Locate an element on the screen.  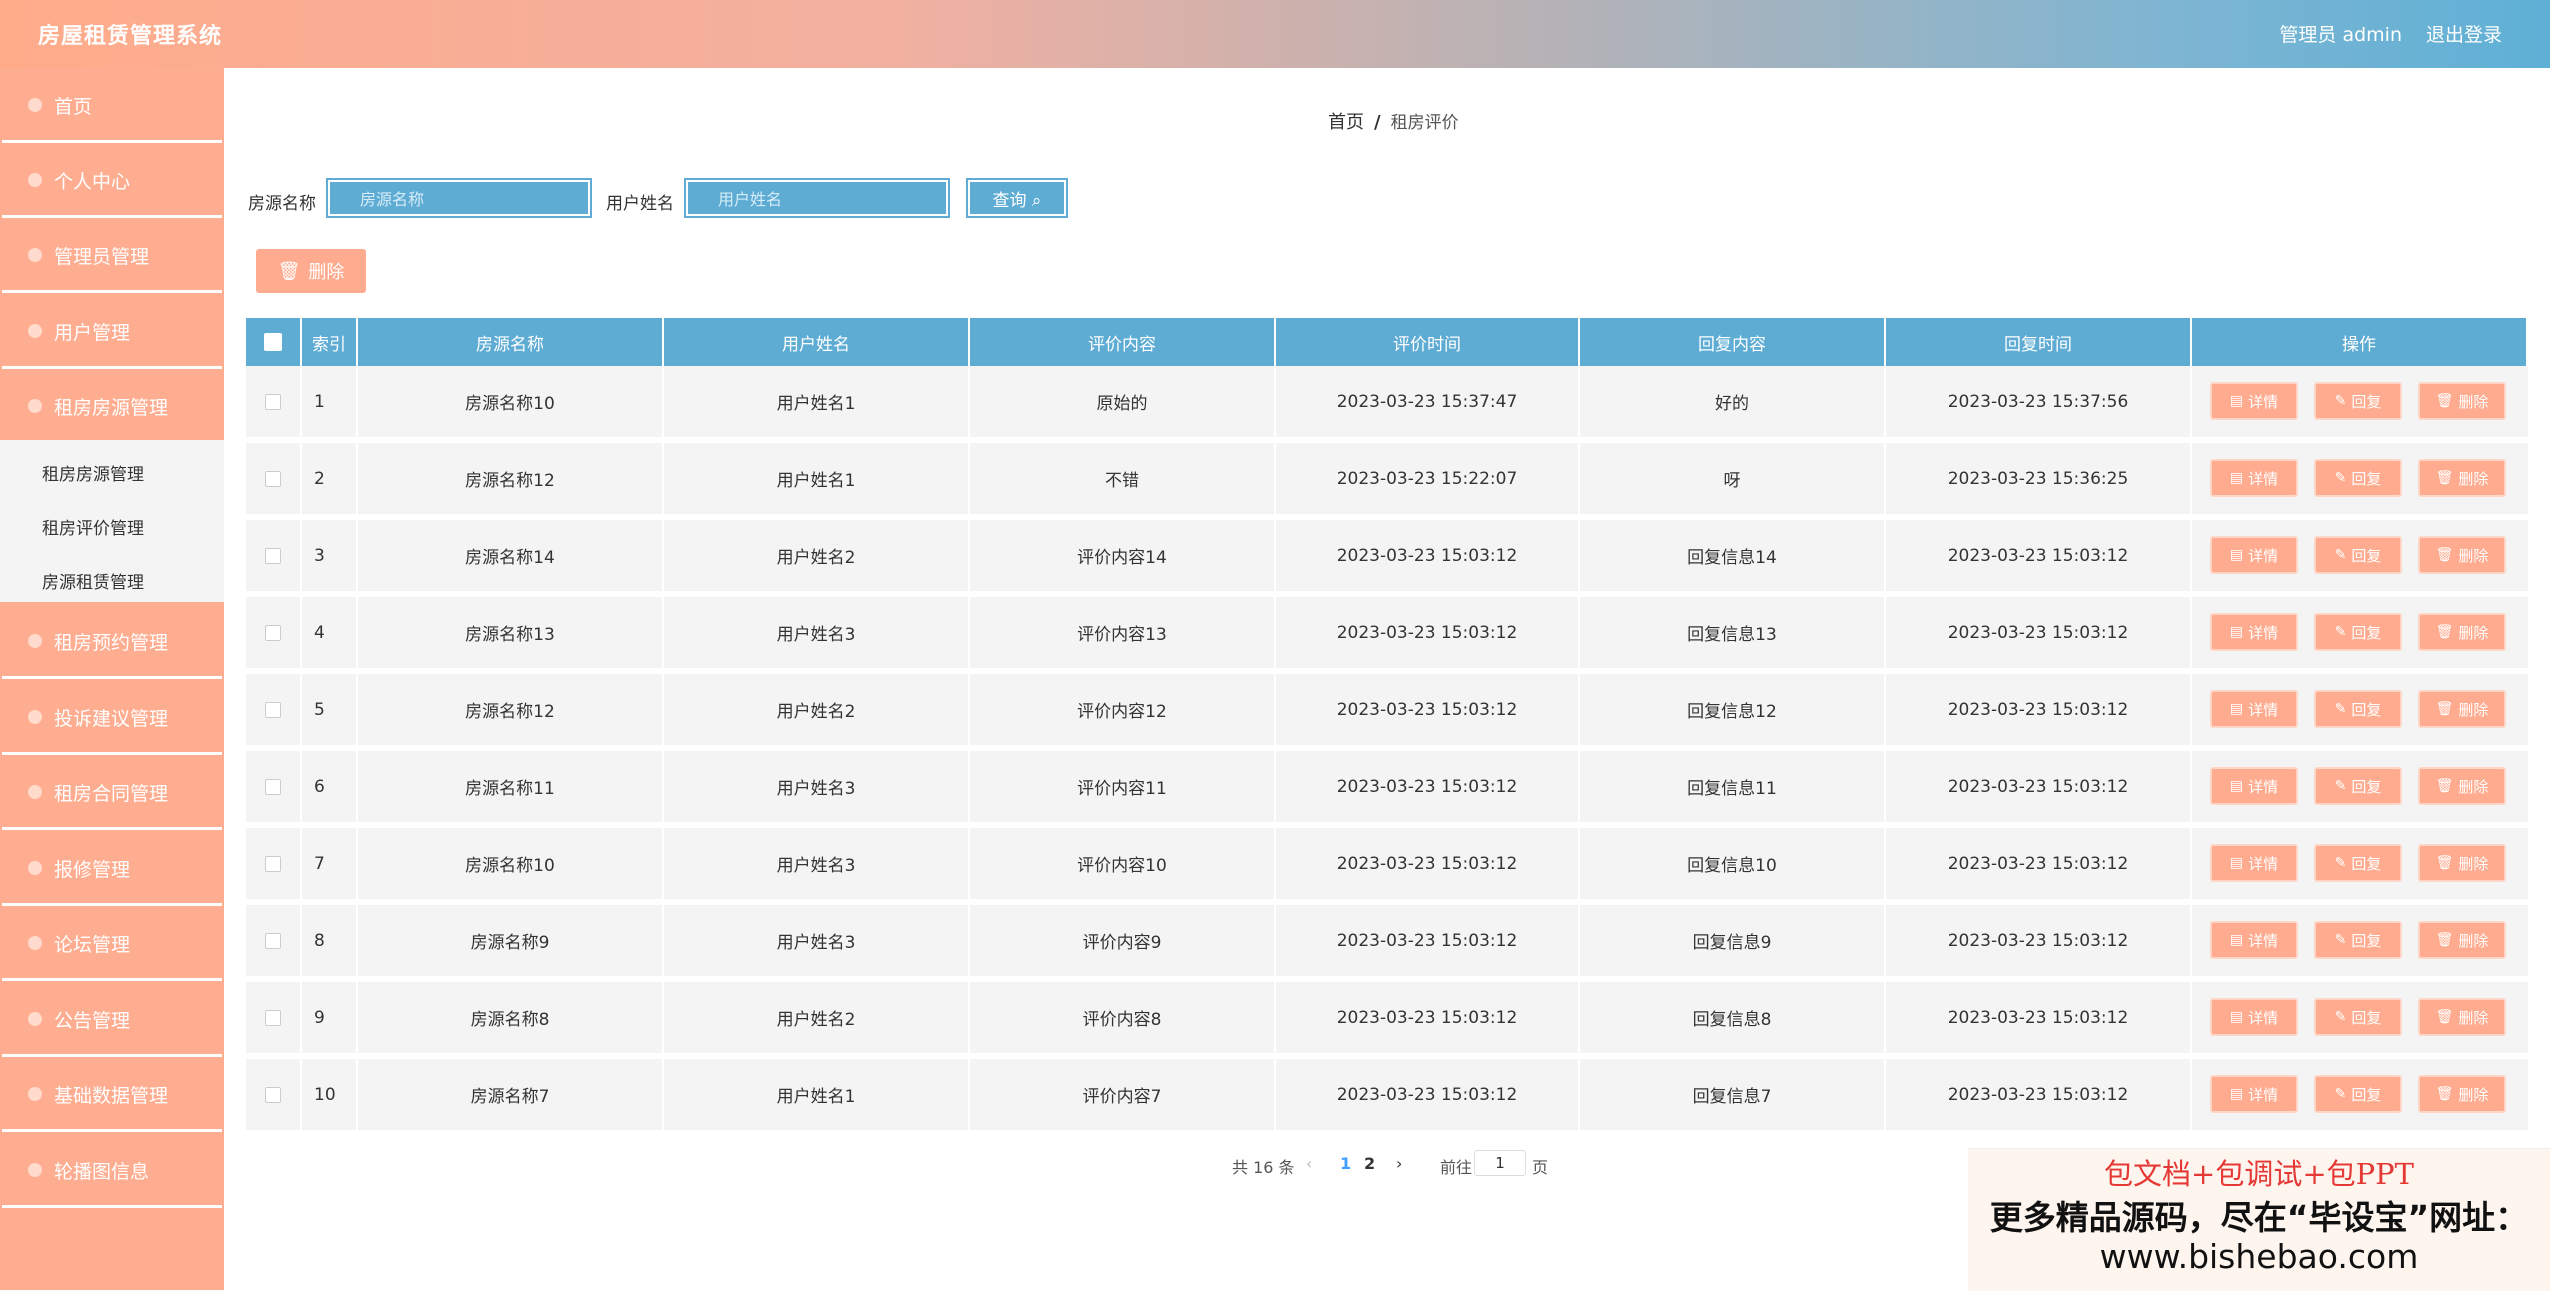
contract-icon is located at coordinates (35, 792).